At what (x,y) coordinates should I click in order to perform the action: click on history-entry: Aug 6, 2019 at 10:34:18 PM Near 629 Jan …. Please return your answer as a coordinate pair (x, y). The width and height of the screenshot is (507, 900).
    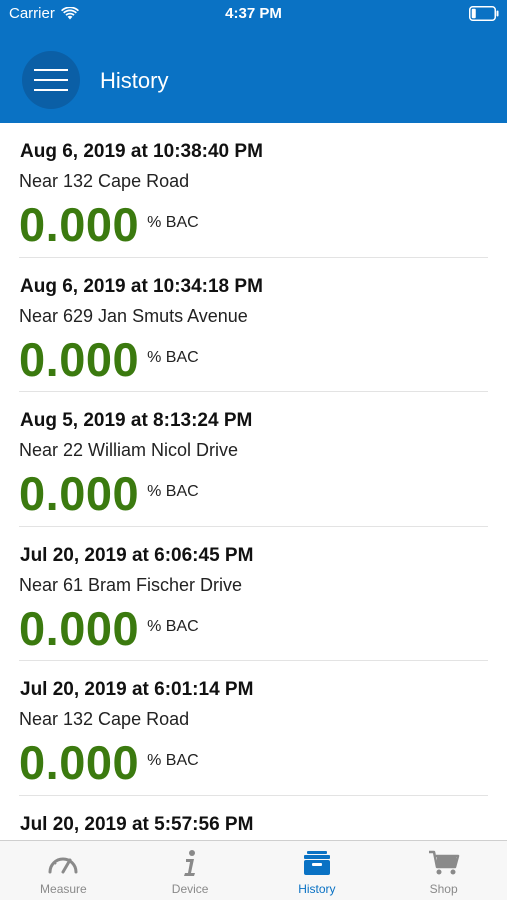
    Looking at the image, I should click on (253, 325).